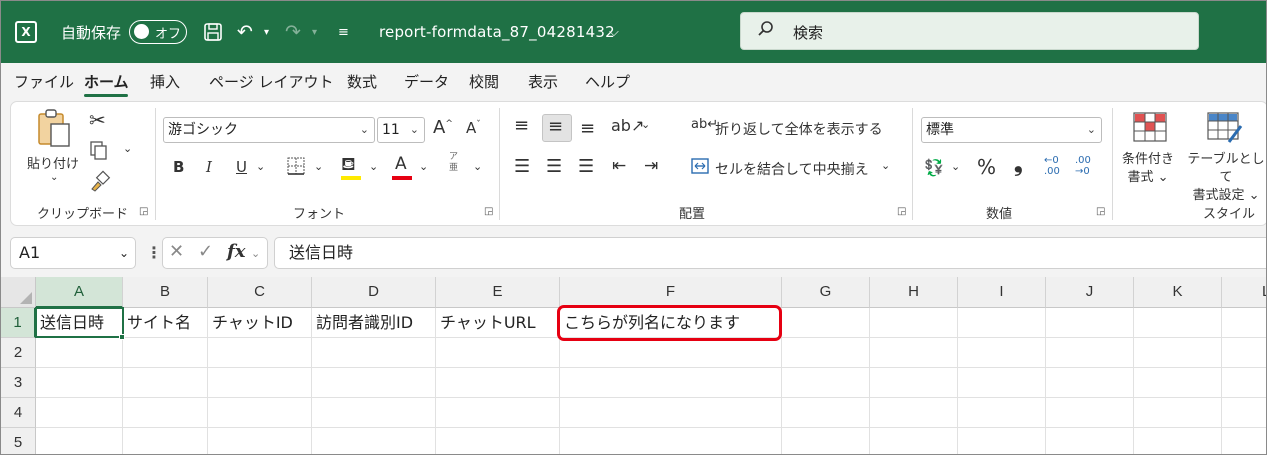  I want to click on copy-dropdown-icon: ⌄, so click(127, 148).